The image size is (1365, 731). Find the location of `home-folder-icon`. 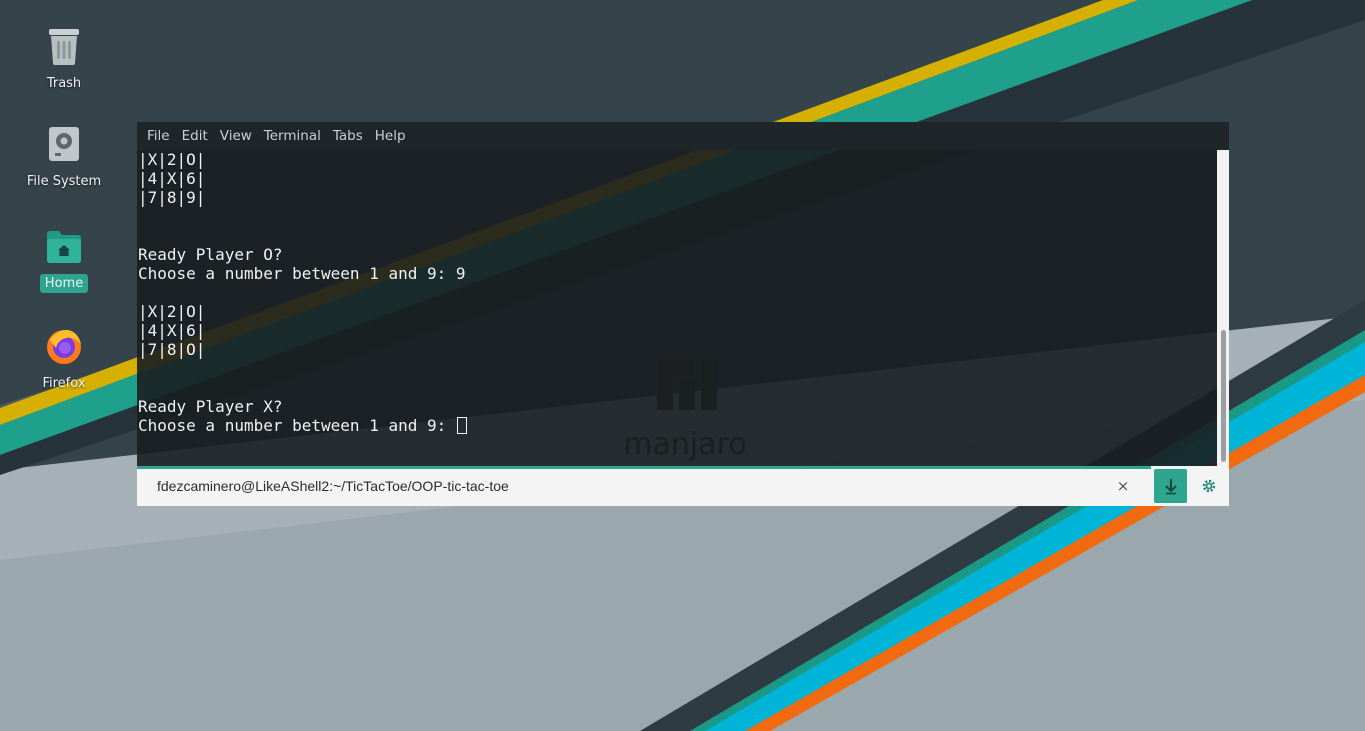

home-folder-icon is located at coordinates (64, 246).